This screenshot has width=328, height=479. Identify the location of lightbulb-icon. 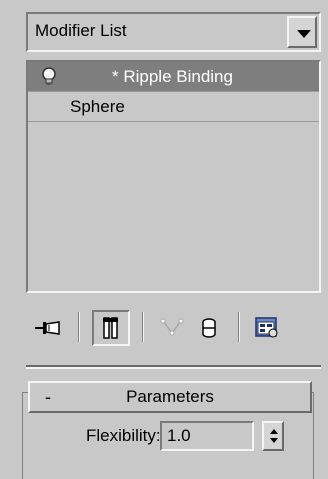
(49, 77).